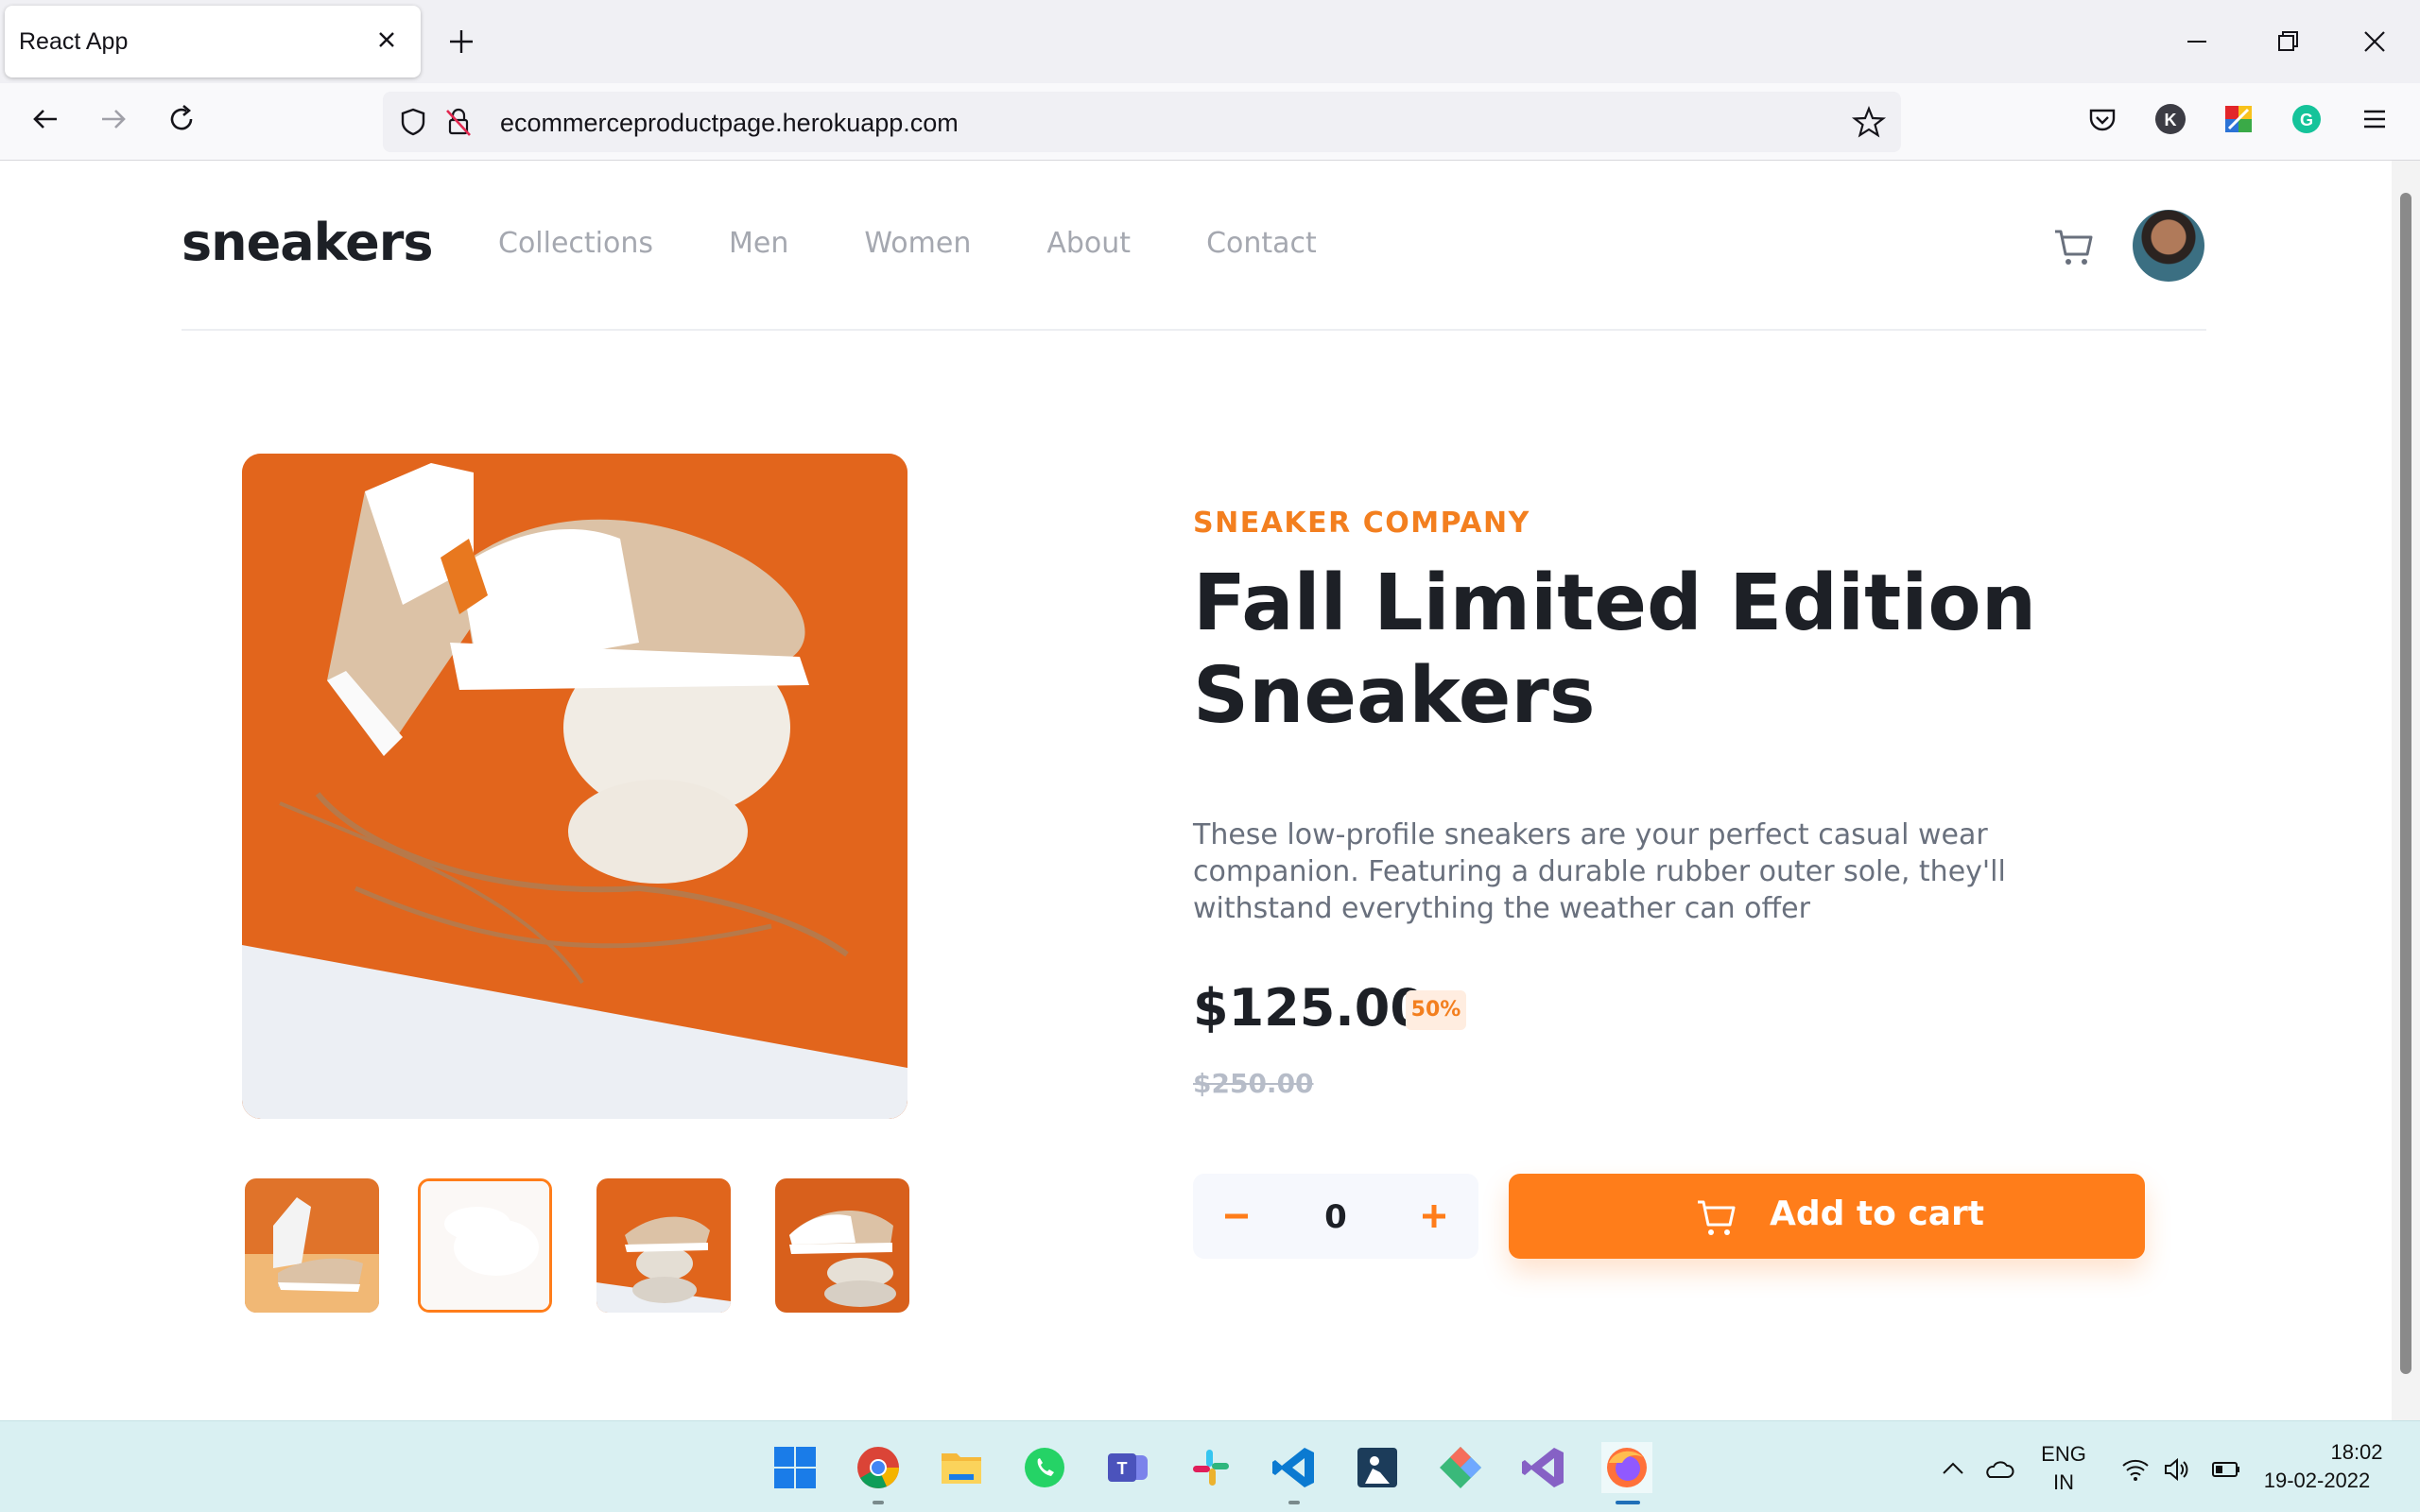  I want to click on teams-icon: T, so click(1127, 1467).